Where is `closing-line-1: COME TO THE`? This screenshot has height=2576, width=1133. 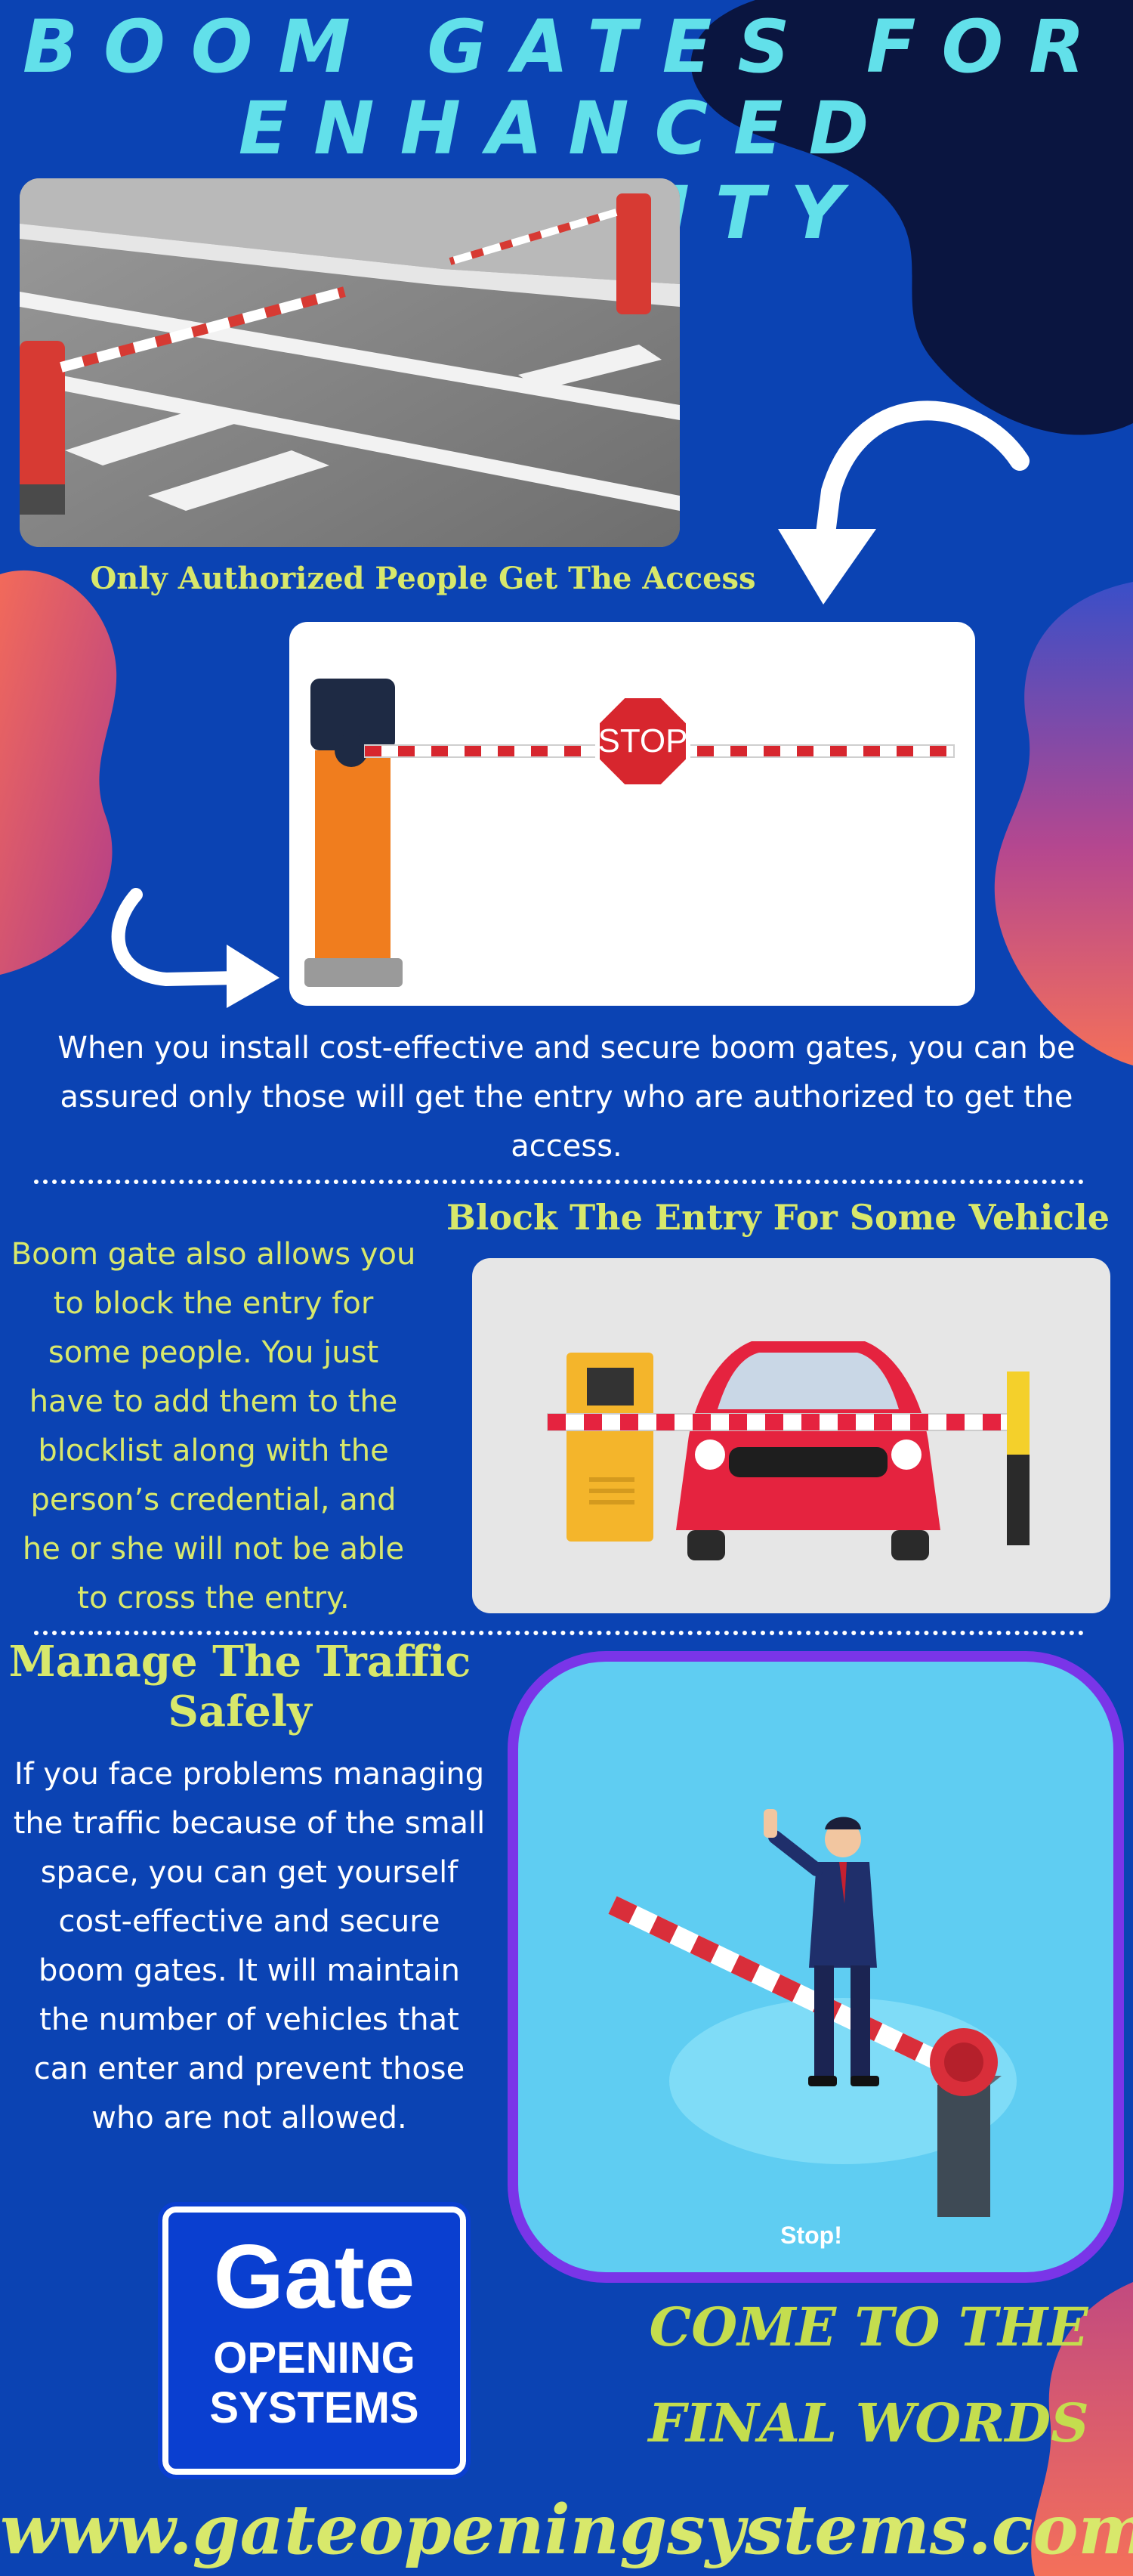
closing-line-1: COME TO THE is located at coordinates (869, 2327).